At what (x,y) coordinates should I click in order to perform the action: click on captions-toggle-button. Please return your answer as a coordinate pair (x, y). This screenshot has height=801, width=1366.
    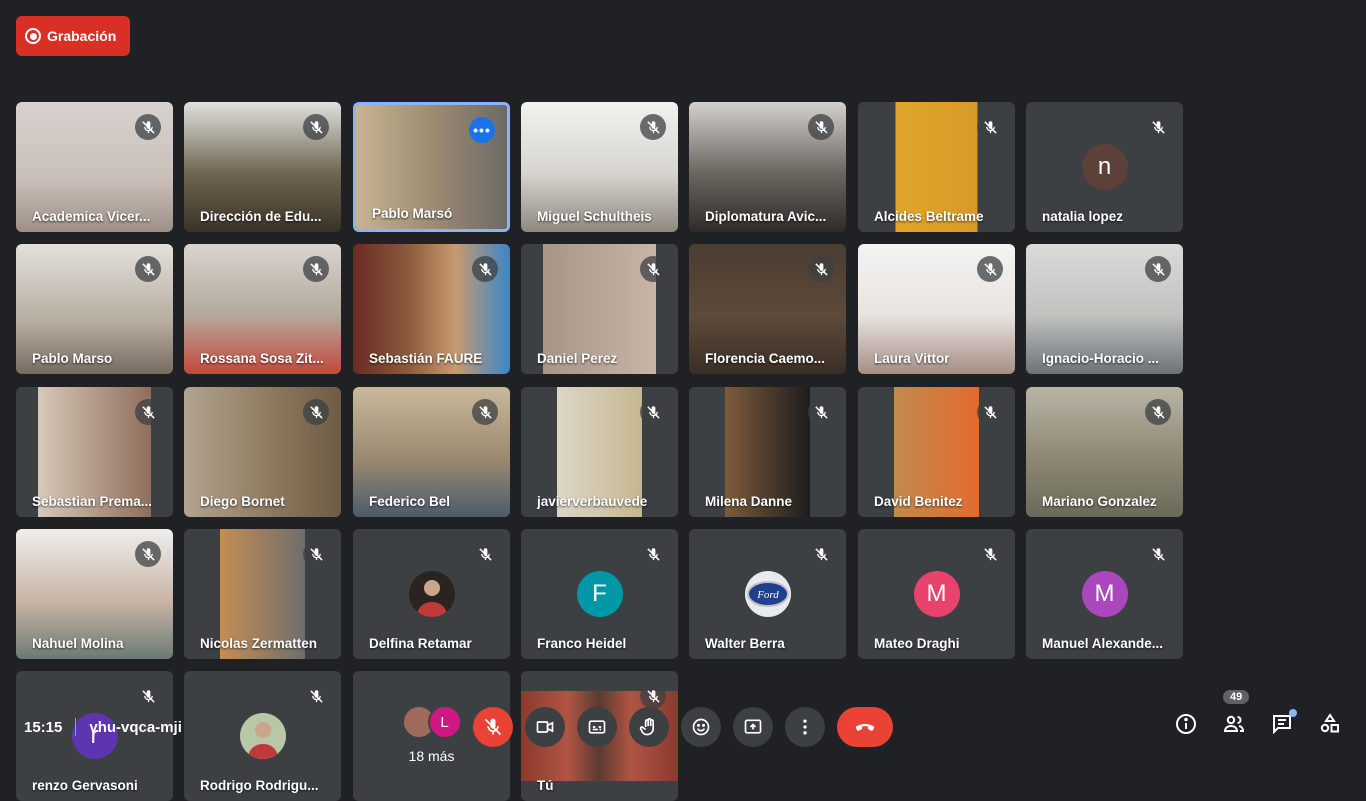
    Looking at the image, I should click on (597, 727).